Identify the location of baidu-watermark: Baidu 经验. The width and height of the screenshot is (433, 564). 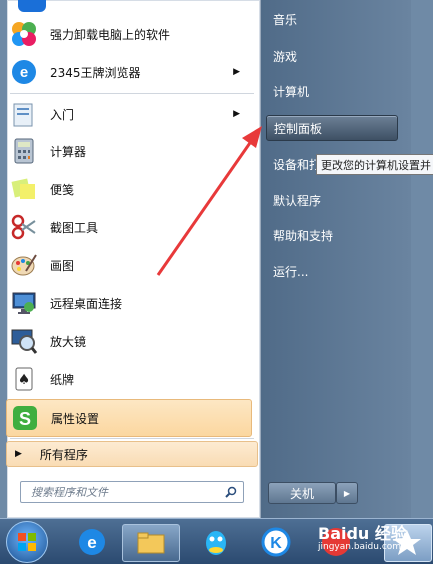
(362, 533).